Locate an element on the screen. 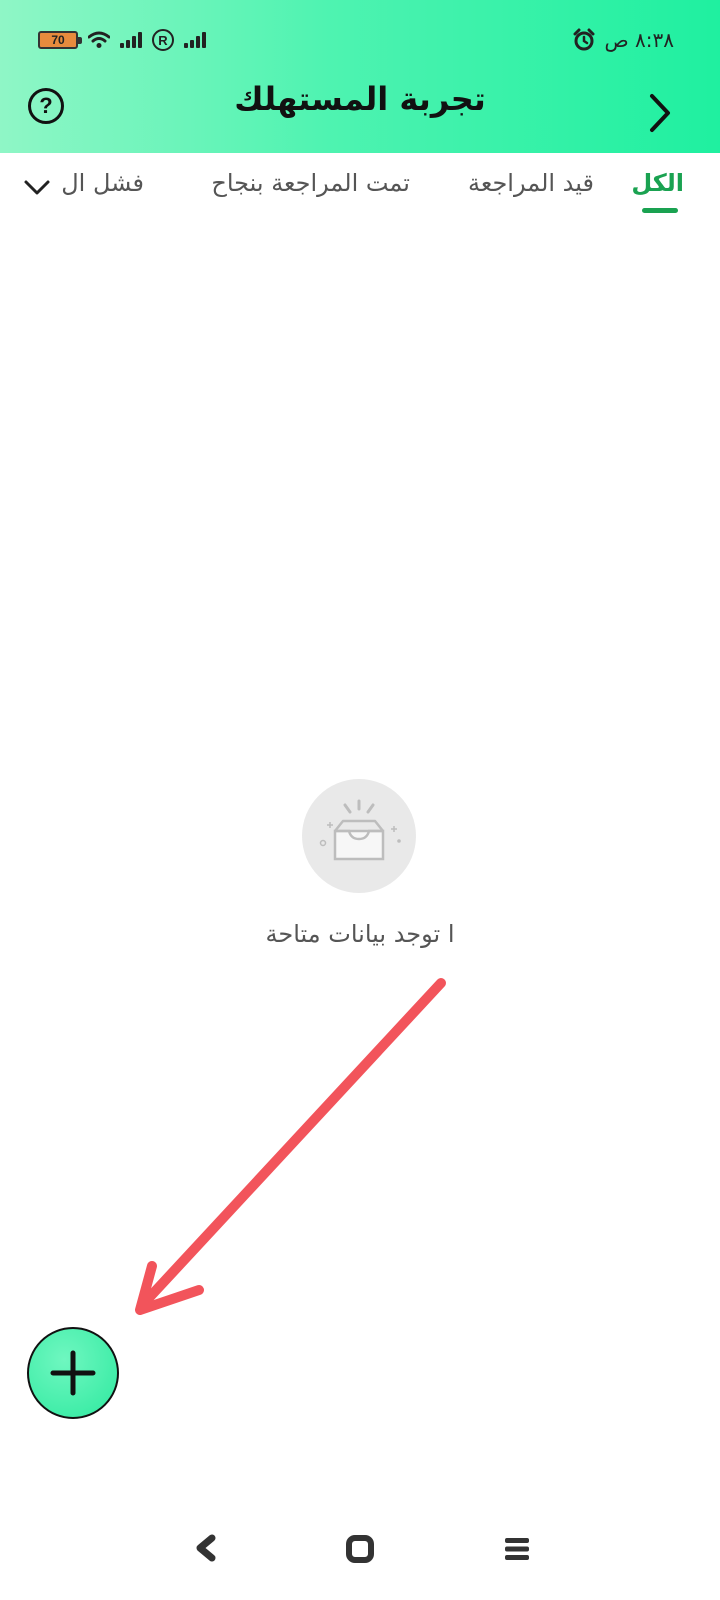  battery-icon: 70 is located at coordinates (60, 40).